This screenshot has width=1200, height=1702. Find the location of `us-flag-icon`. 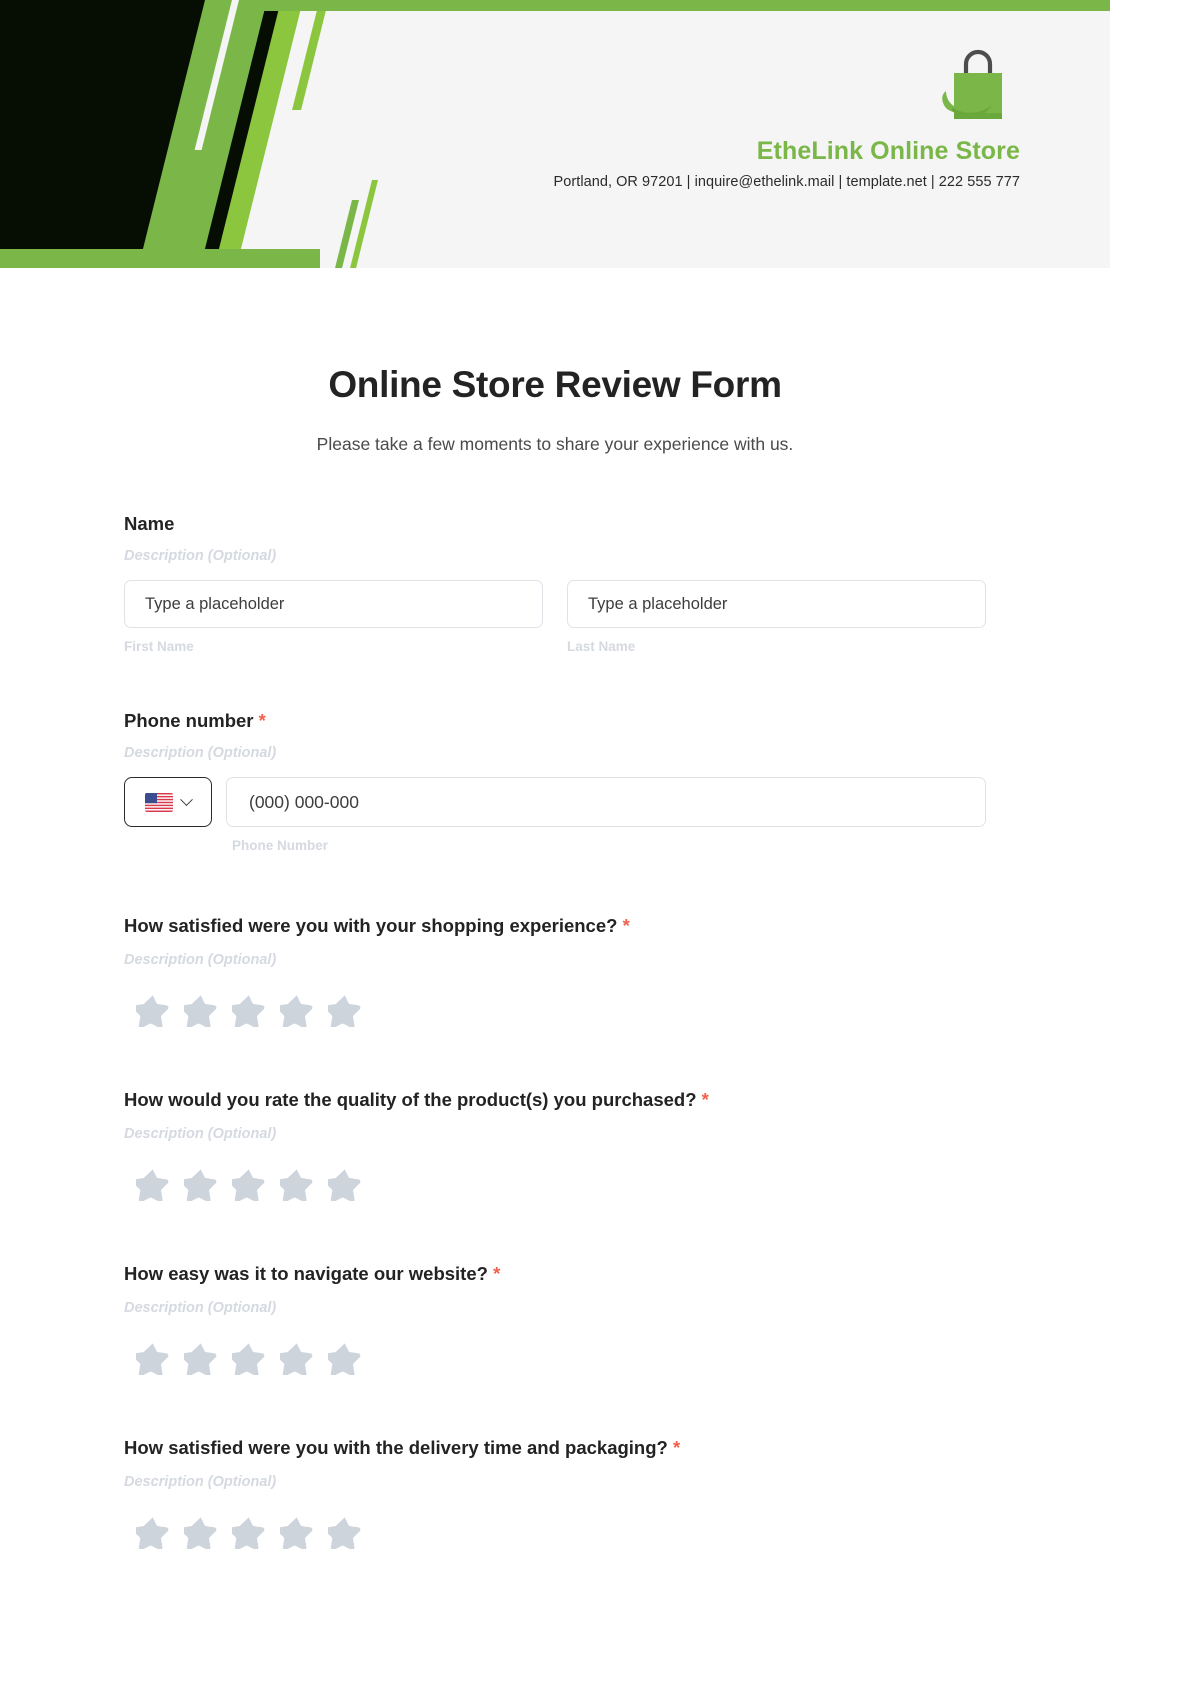

us-flag-icon is located at coordinates (159, 802).